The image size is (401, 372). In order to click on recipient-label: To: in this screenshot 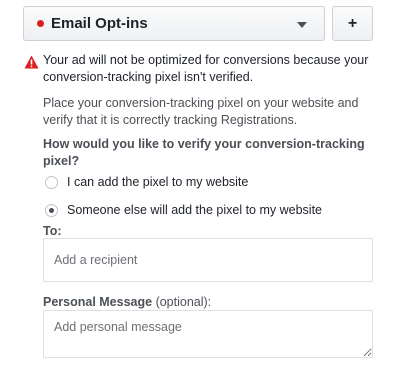, I will do `click(52, 231)`.